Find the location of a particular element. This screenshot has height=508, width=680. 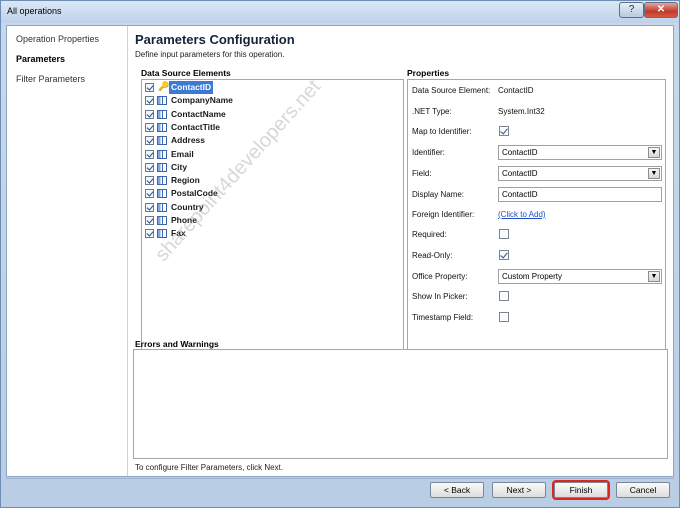

display-name-input: ContactID is located at coordinates (580, 194).